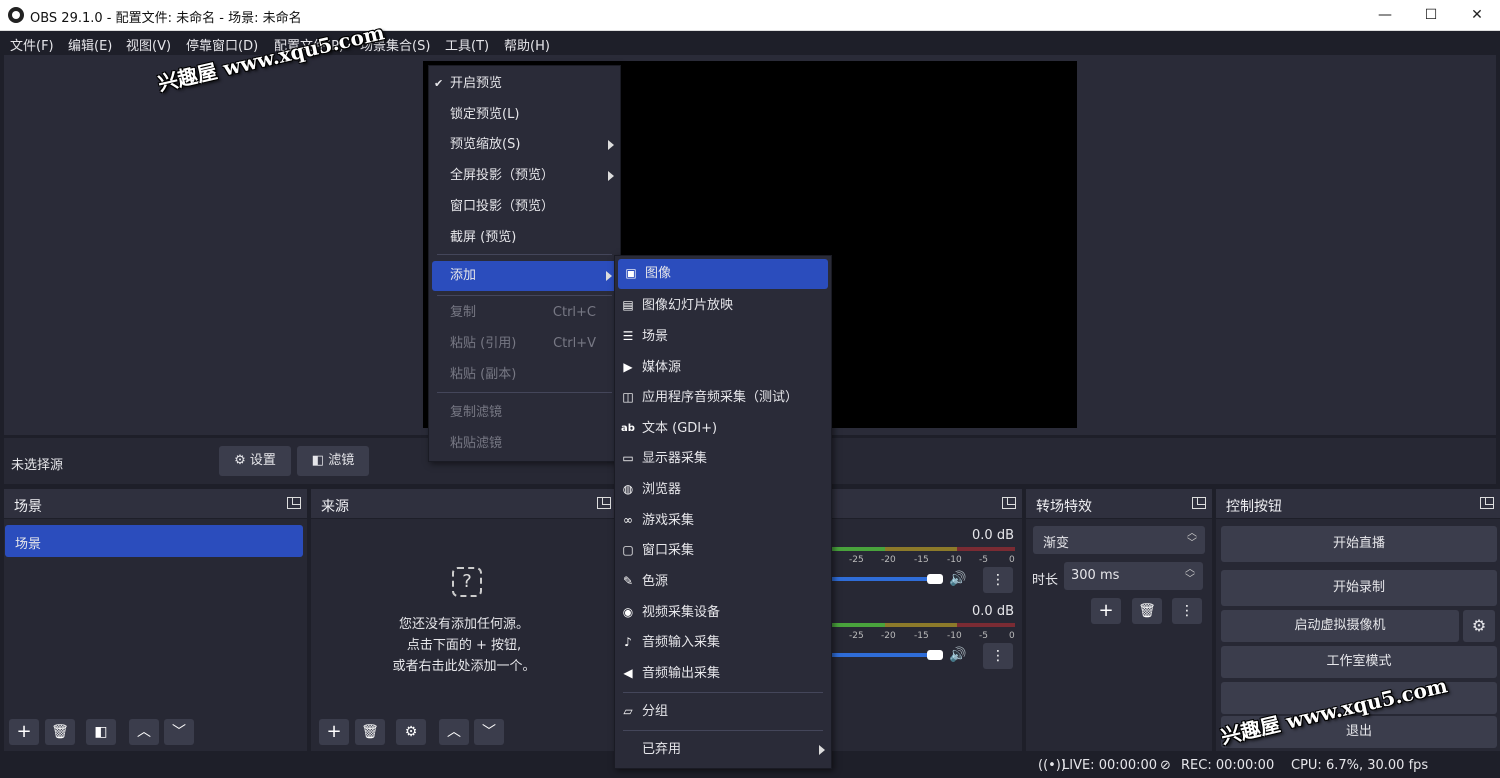 Image resolution: width=1500 pixels, height=778 pixels. I want to click on submenu-item-label: 场景, so click(655, 336).